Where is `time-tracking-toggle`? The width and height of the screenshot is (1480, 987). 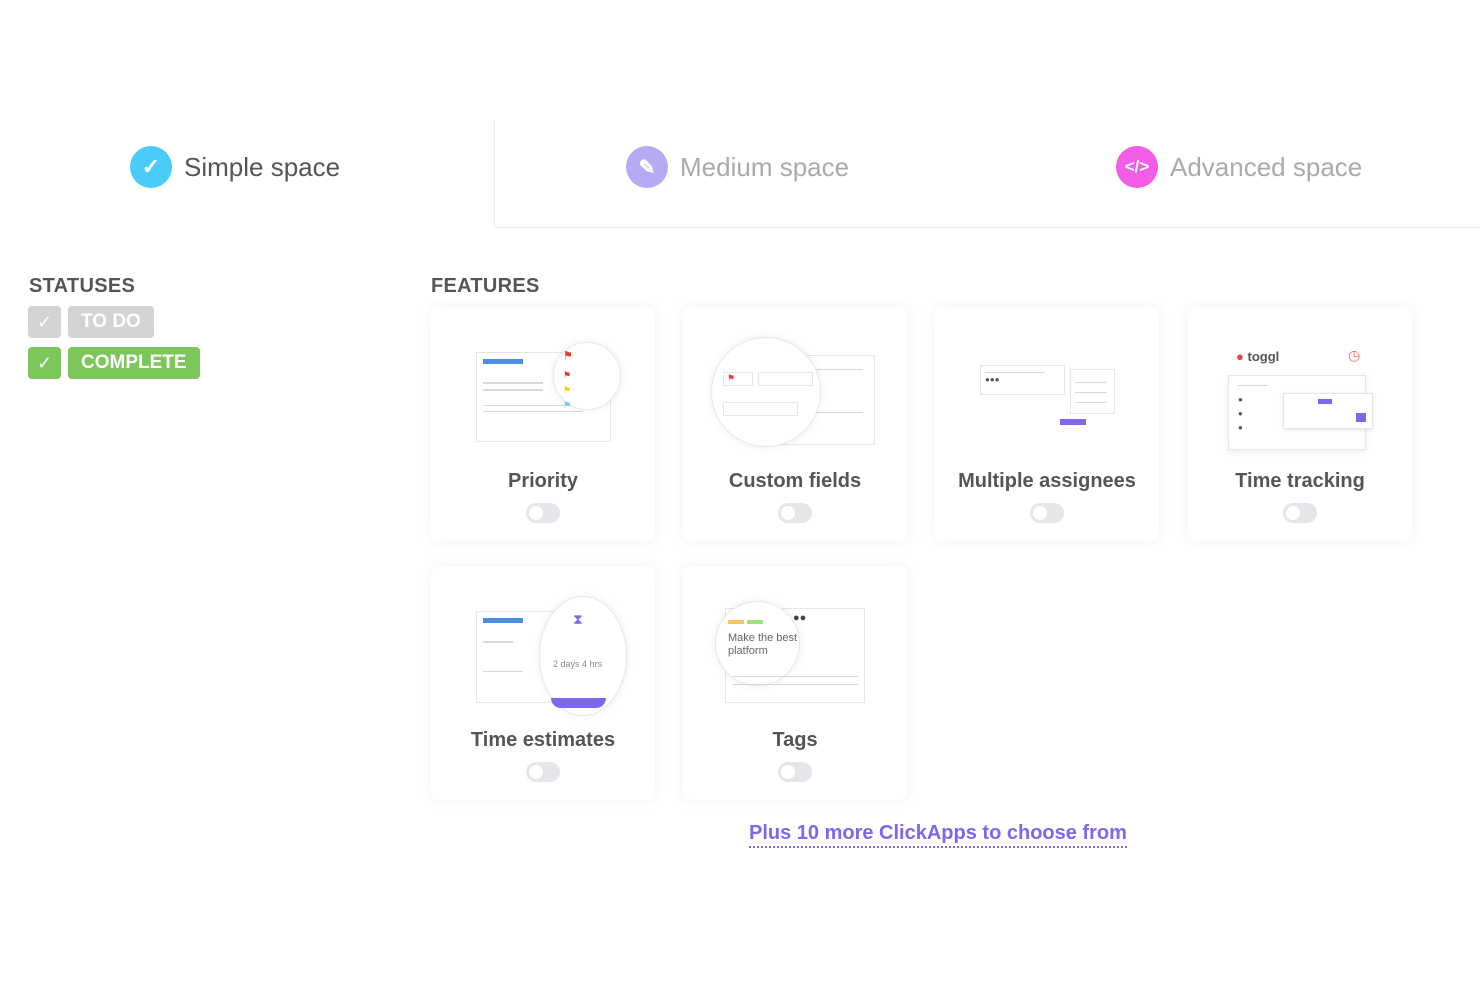 time-tracking-toggle is located at coordinates (1300, 513).